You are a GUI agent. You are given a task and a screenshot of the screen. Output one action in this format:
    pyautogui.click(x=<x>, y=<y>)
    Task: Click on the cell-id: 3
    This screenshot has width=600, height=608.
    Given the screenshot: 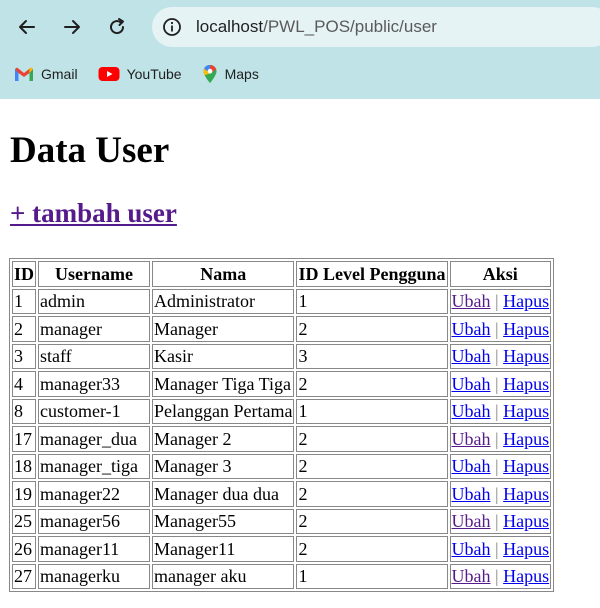 What is the action you would take?
    pyautogui.click(x=24, y=356)
    